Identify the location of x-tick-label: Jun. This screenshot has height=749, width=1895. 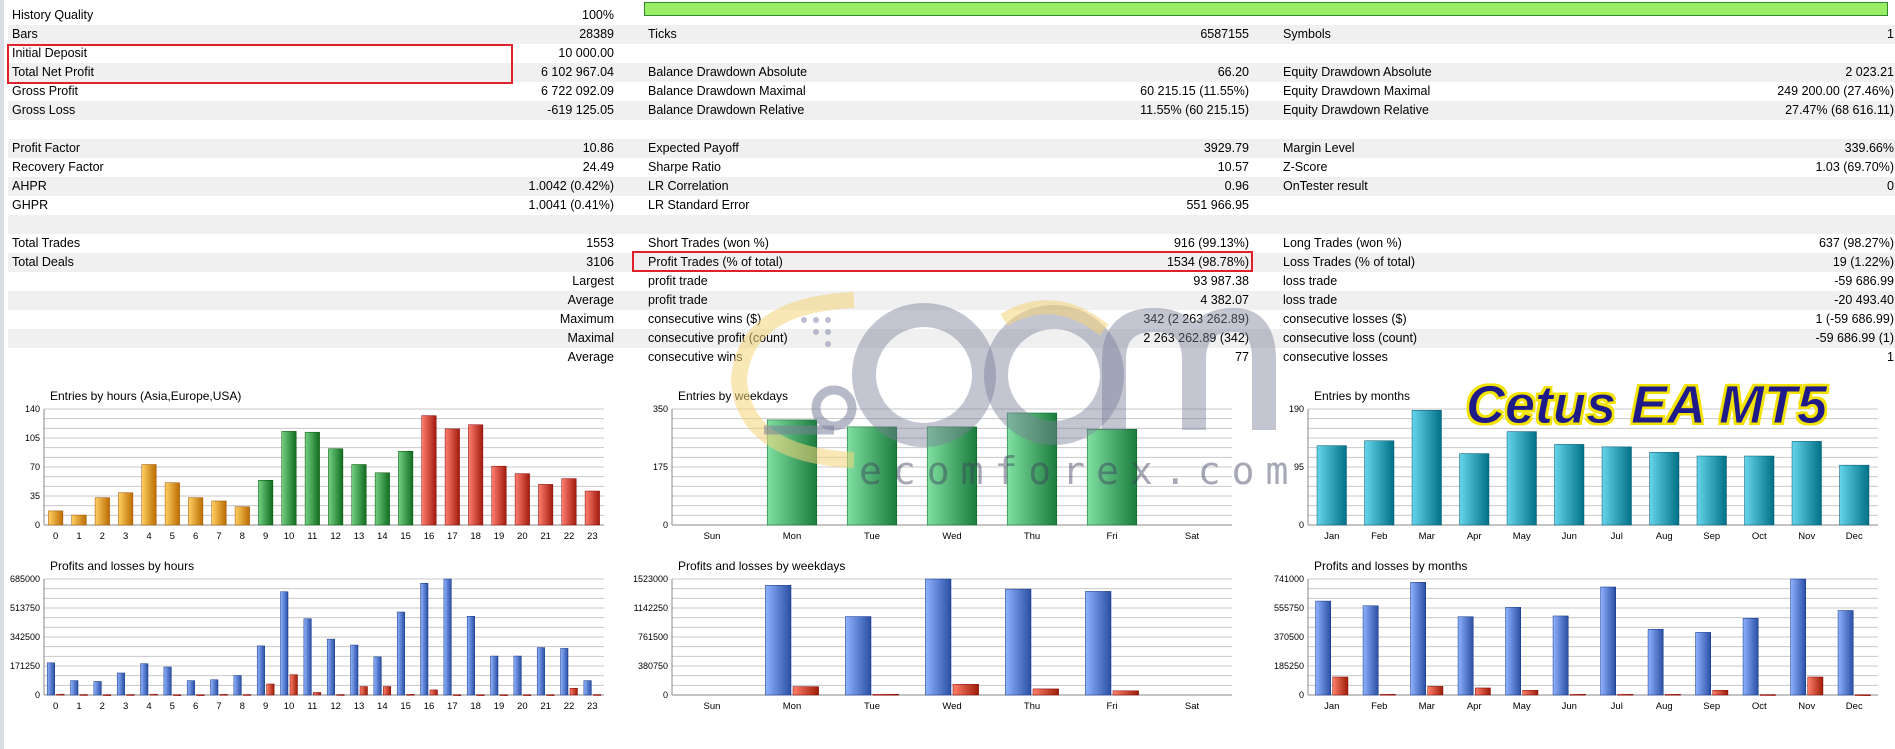
(1569, 706).